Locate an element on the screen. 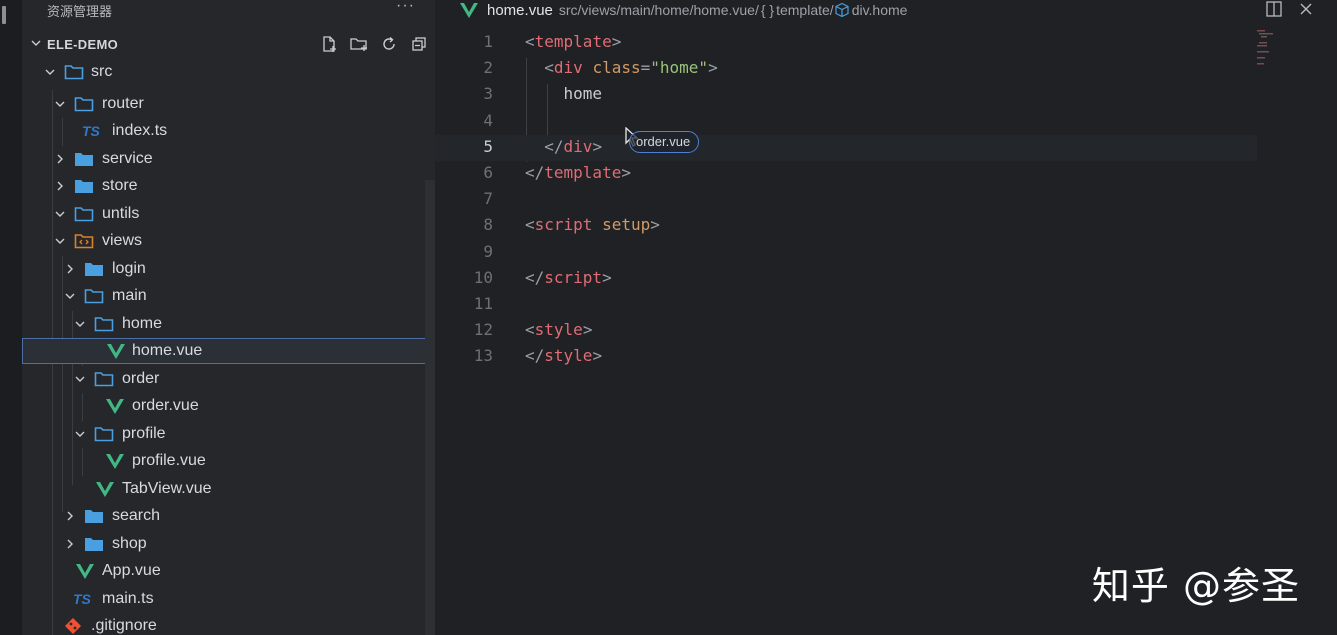 The height and width of the screenshot is (635, 1337). code-line: 11 is located at coordinates (846, 305).